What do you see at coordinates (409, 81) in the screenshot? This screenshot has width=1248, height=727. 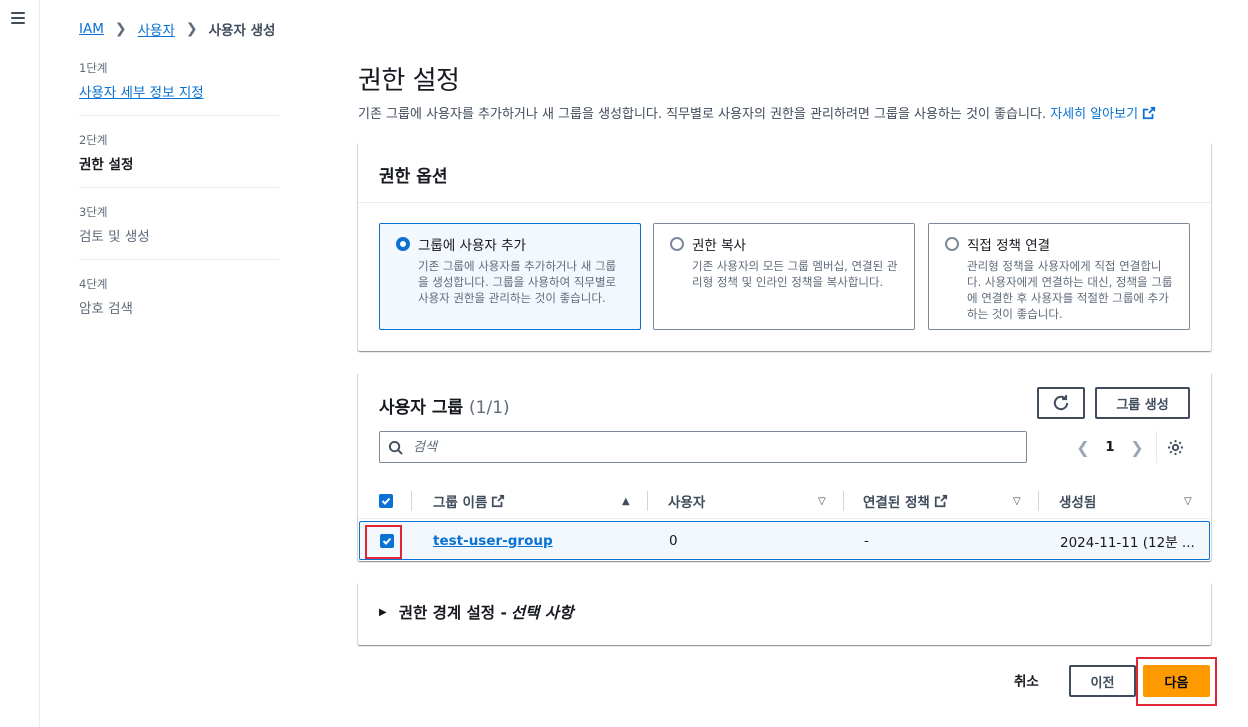 I see `page-title: 권한 설정` at bounding box center [409, 81].